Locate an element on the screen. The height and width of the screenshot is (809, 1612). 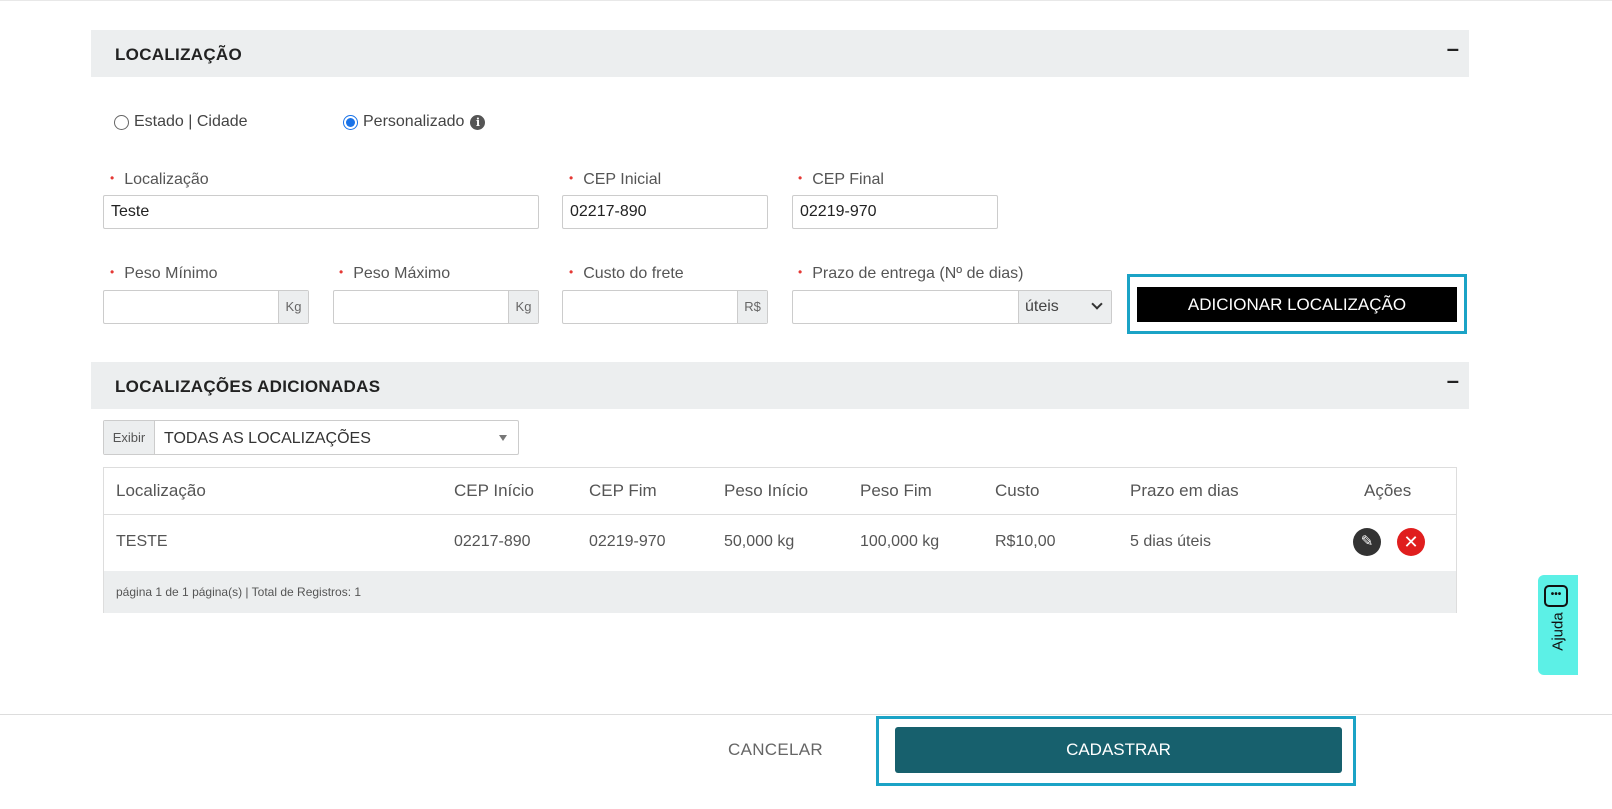
filter-value-text: TODAS AS LOCALIZAÇÕES is located at coordinates (267, 438).